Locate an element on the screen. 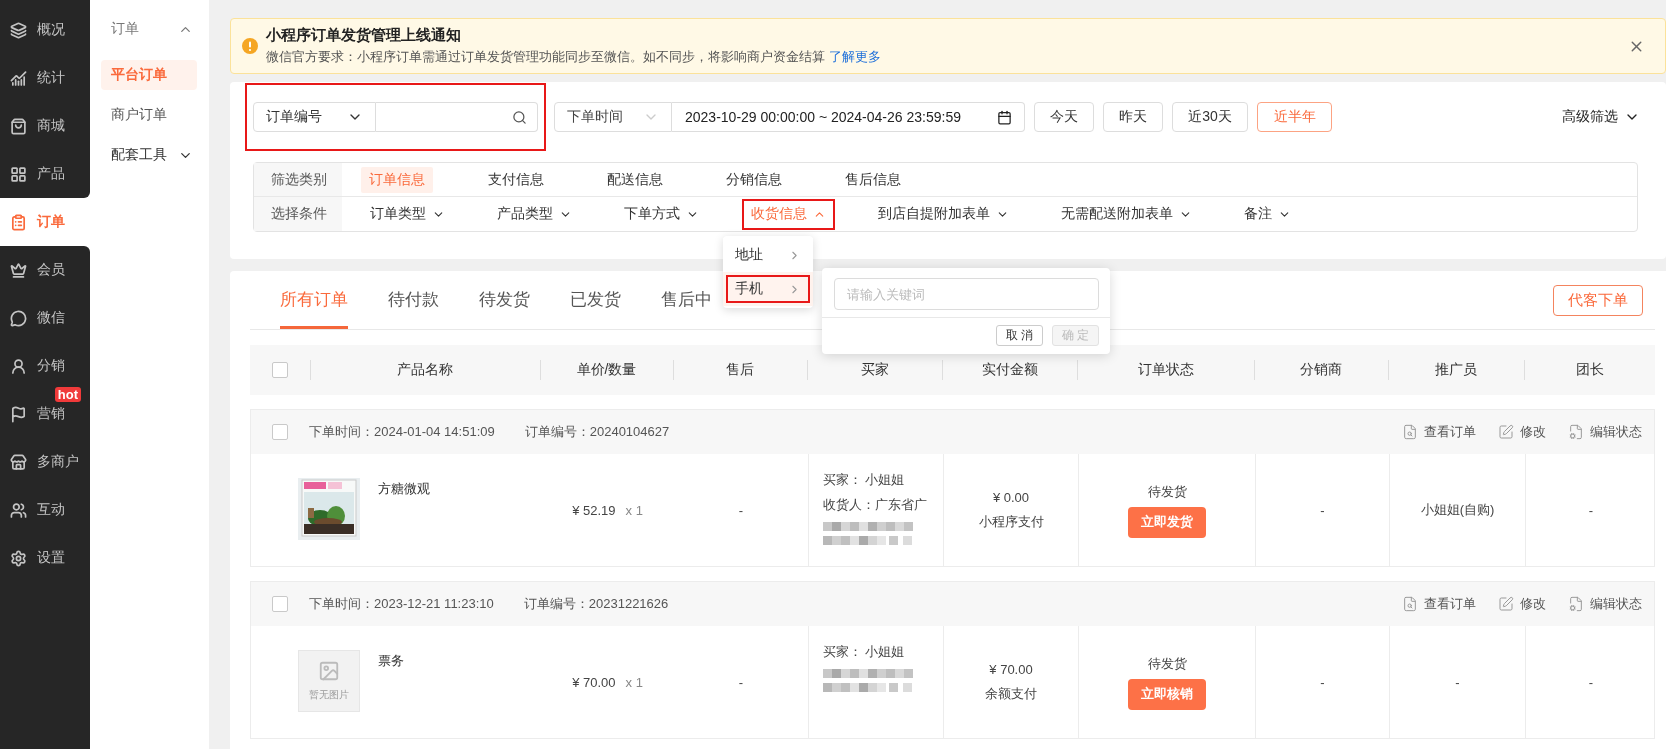  sidebar-item: 互动 is located at coordinates (45, 510).